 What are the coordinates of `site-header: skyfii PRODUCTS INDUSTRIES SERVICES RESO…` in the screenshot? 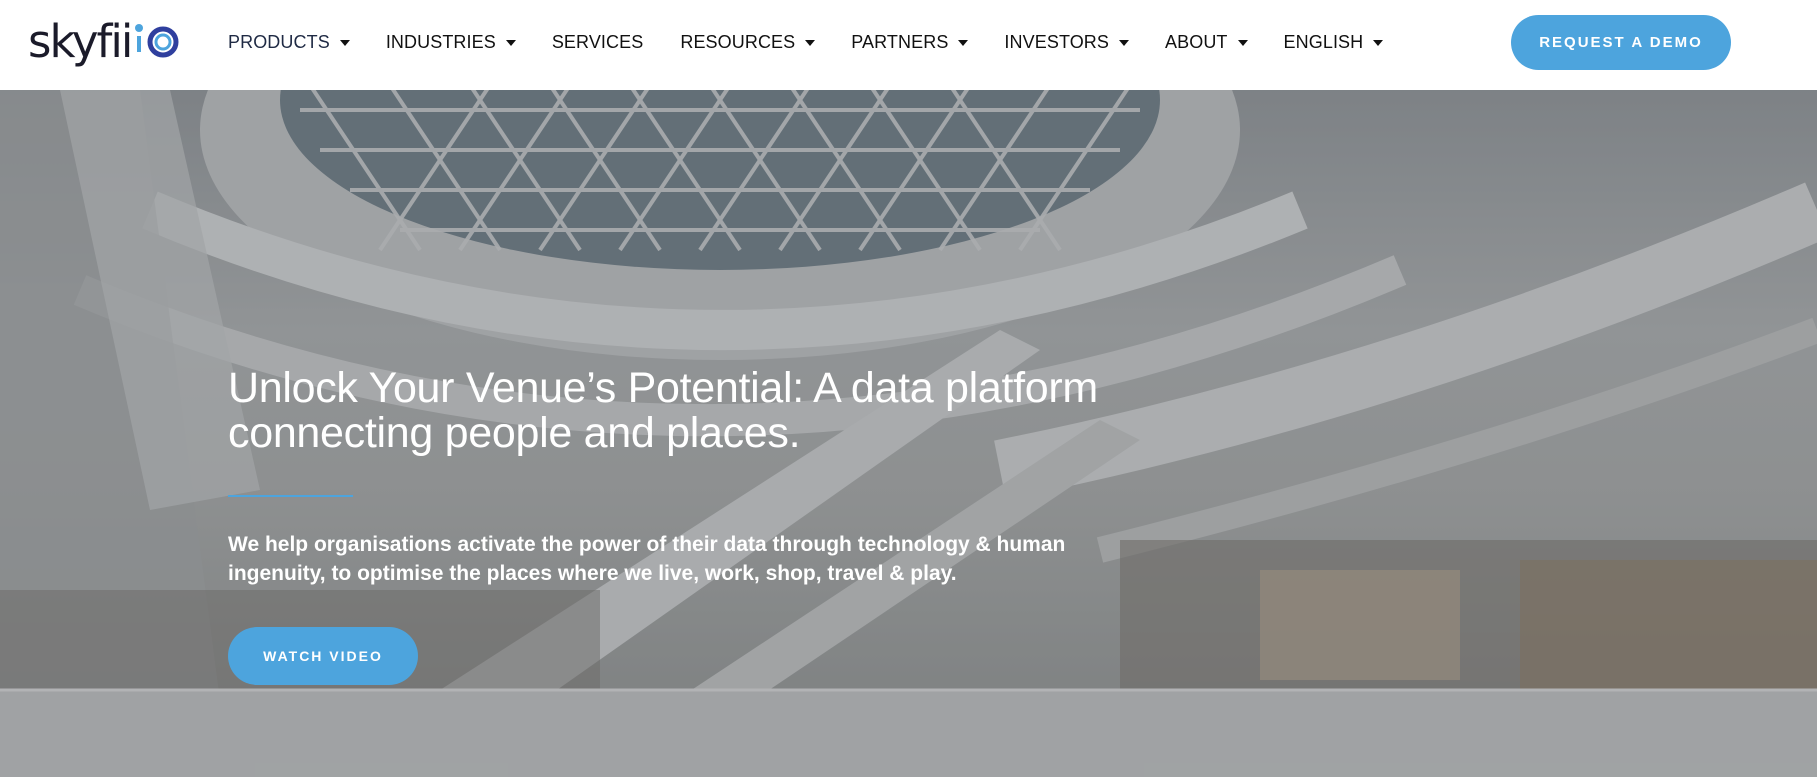 It's located at (908, 45).